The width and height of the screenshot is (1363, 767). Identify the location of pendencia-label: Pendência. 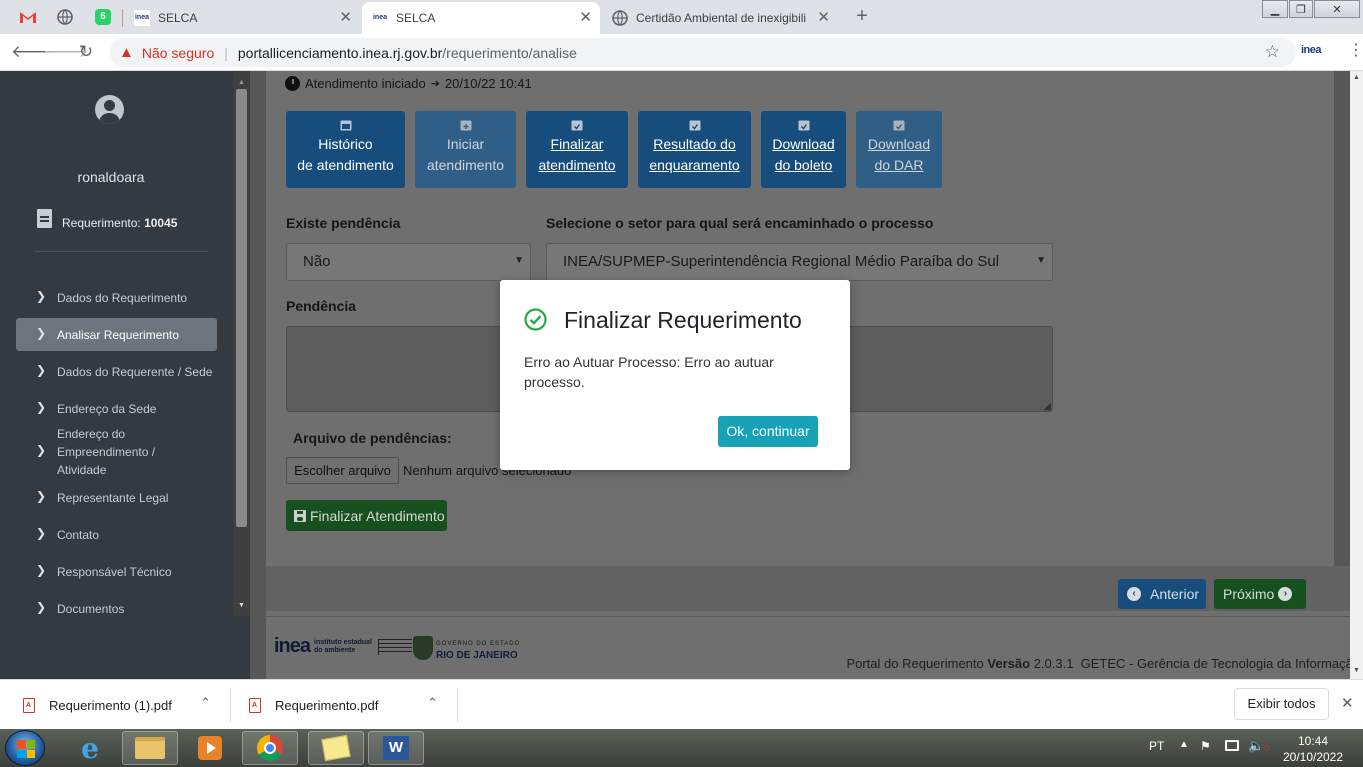
(321, 306).